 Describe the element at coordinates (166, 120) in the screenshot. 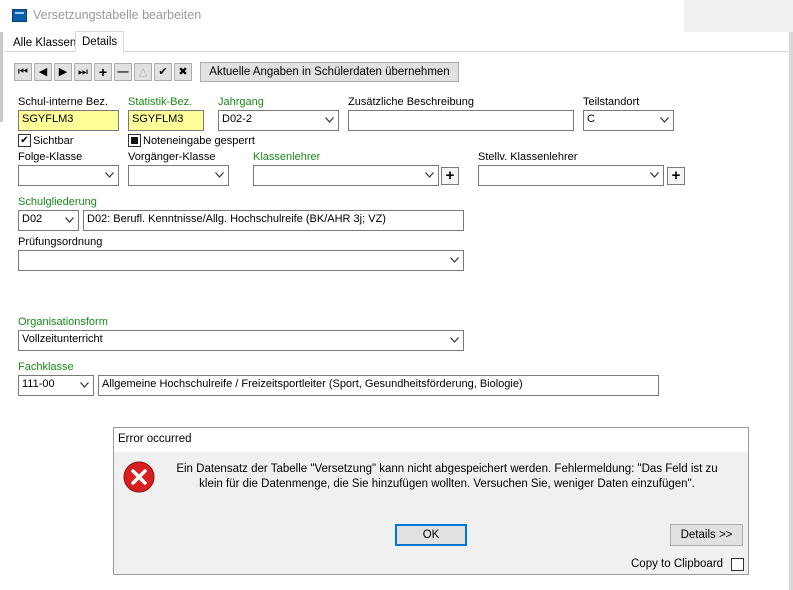

I see `statistik-bez-field: SGYFLM3` at that location.